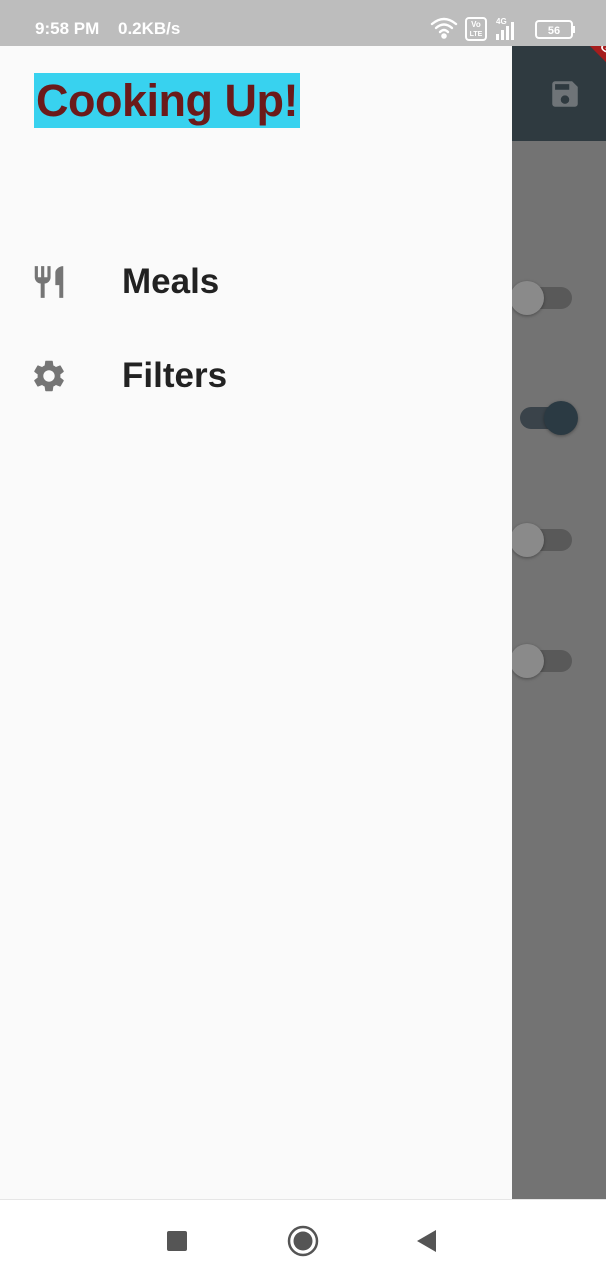 This screenshot has height=1280, width=606. I want to click on network-speed: 0.2KB/s, so click(149, 28).